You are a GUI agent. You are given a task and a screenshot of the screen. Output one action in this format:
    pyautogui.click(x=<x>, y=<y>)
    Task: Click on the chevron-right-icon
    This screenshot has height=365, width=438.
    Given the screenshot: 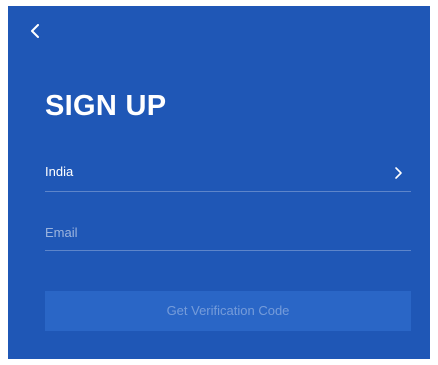 What is the action you would take?
    pyautogui.click(x=398, y=173)
    